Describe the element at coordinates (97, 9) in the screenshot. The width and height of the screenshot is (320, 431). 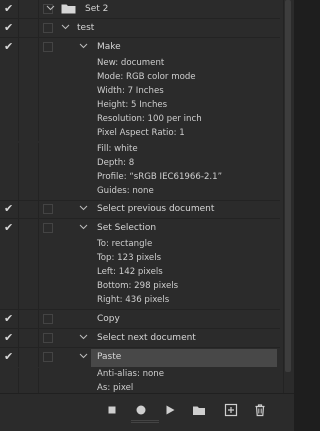
I see `set-label: Set 2` at that location.